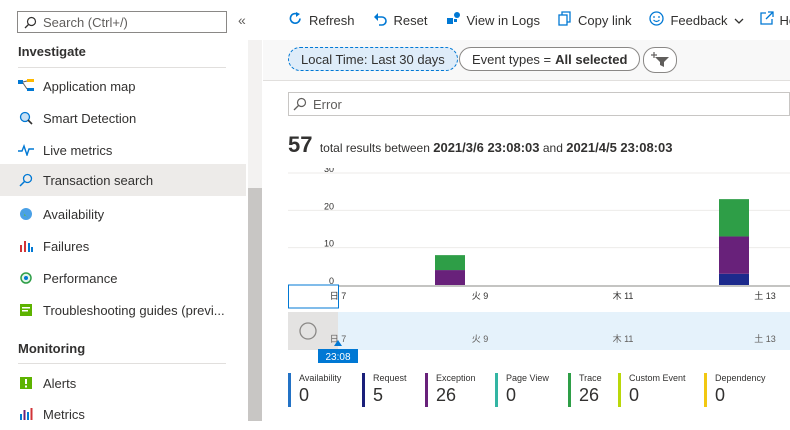 This screenshot has height=430, width=790. What do you see at coordinates (327, 104) in the screenshot?
I see `search-value: Error` at bounding box center [327, 104].